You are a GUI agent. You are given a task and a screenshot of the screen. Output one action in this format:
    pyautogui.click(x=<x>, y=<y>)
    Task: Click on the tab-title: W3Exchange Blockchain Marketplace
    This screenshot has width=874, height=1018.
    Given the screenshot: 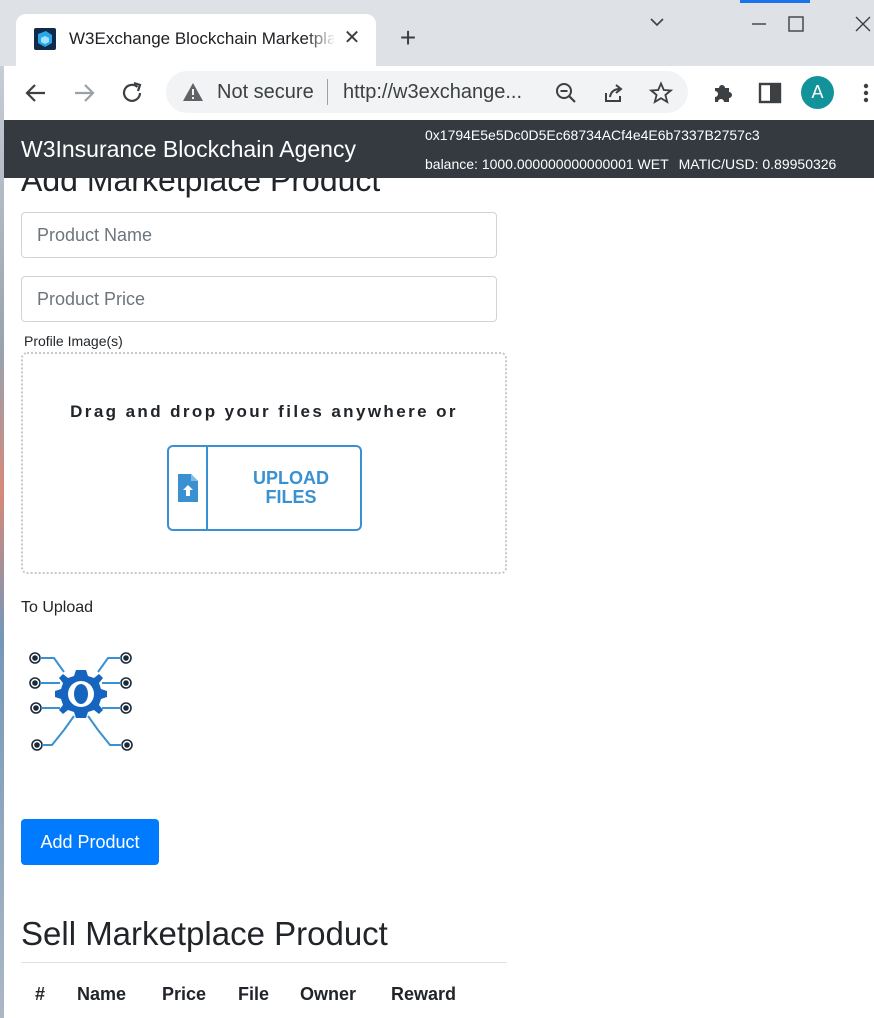 What is the action you would take?
    pyautogui.click(x=201, y=38)
    